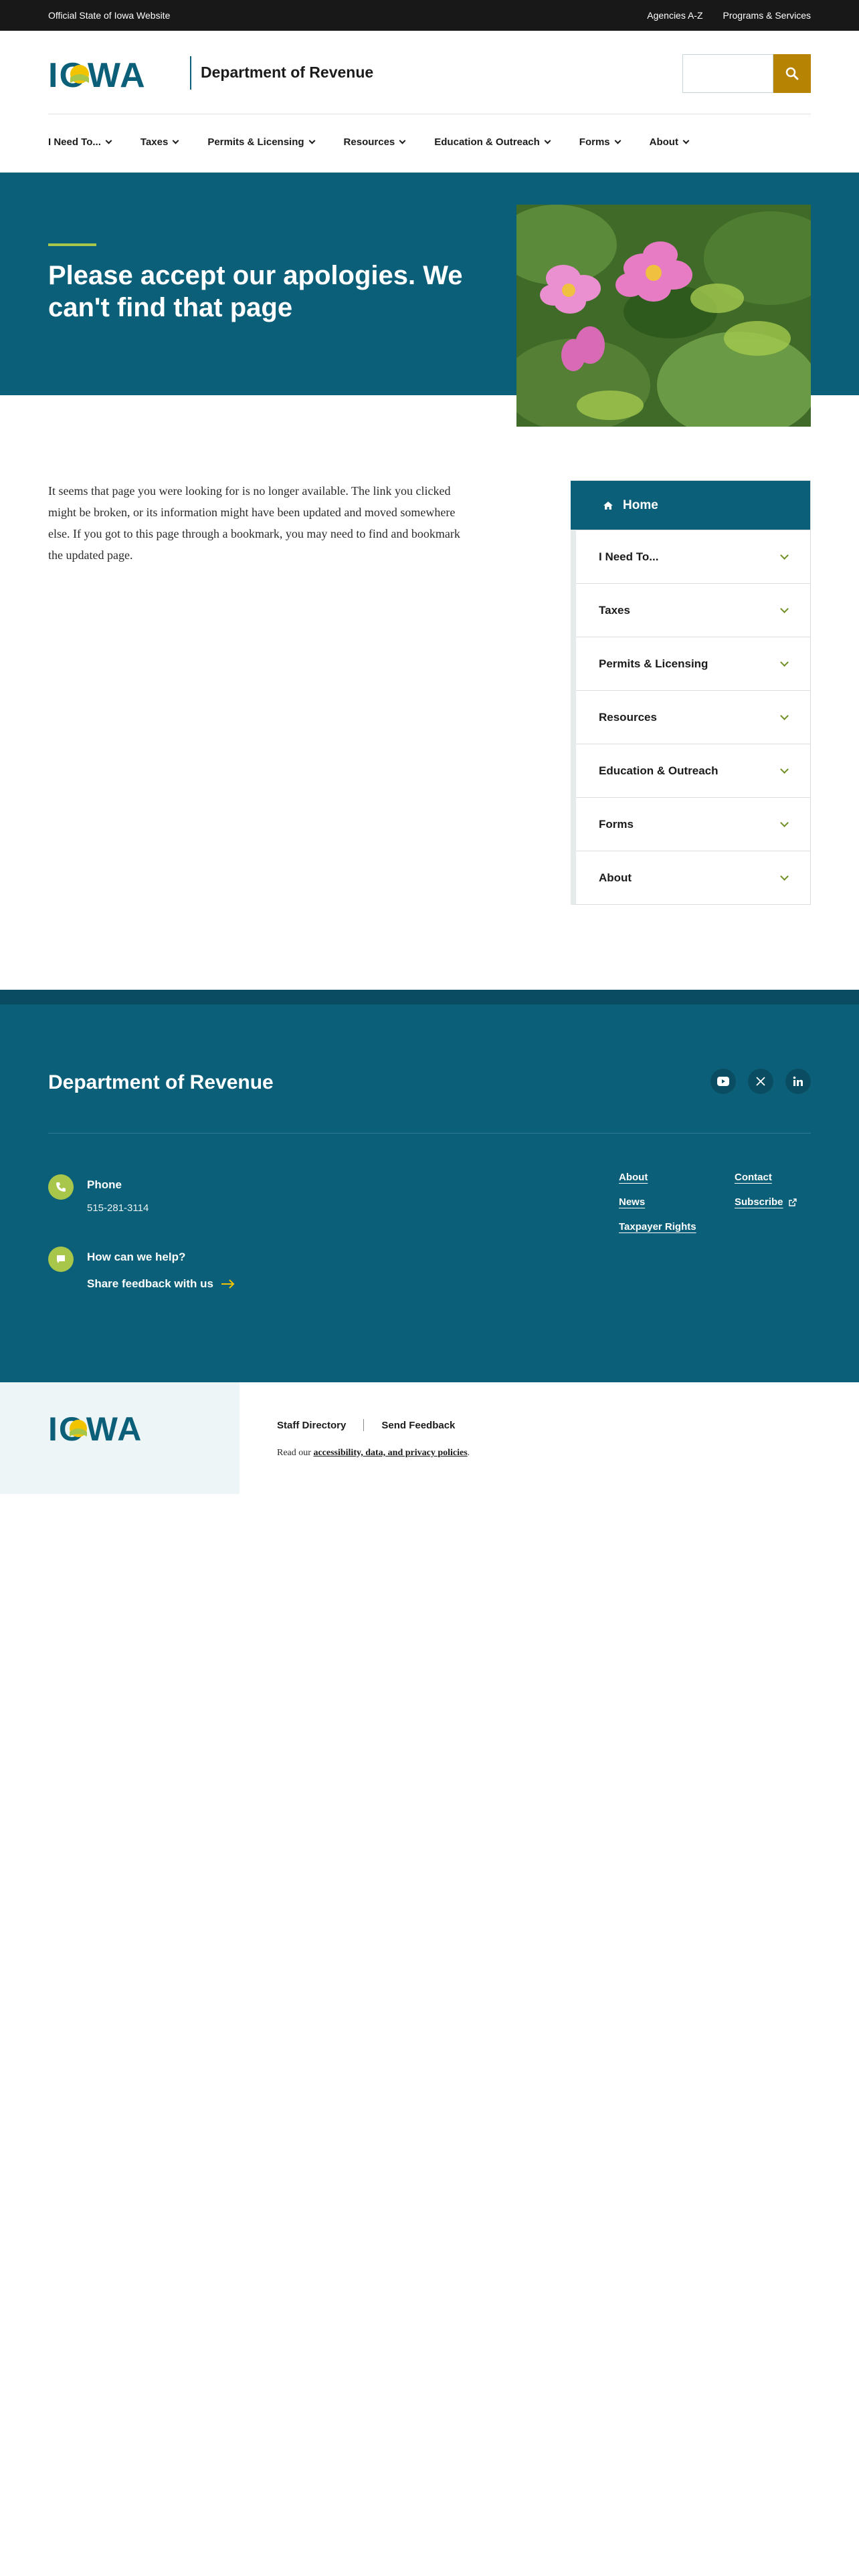  I want to click on sidenav-item-taxes: Taxes, so click(693, 610).